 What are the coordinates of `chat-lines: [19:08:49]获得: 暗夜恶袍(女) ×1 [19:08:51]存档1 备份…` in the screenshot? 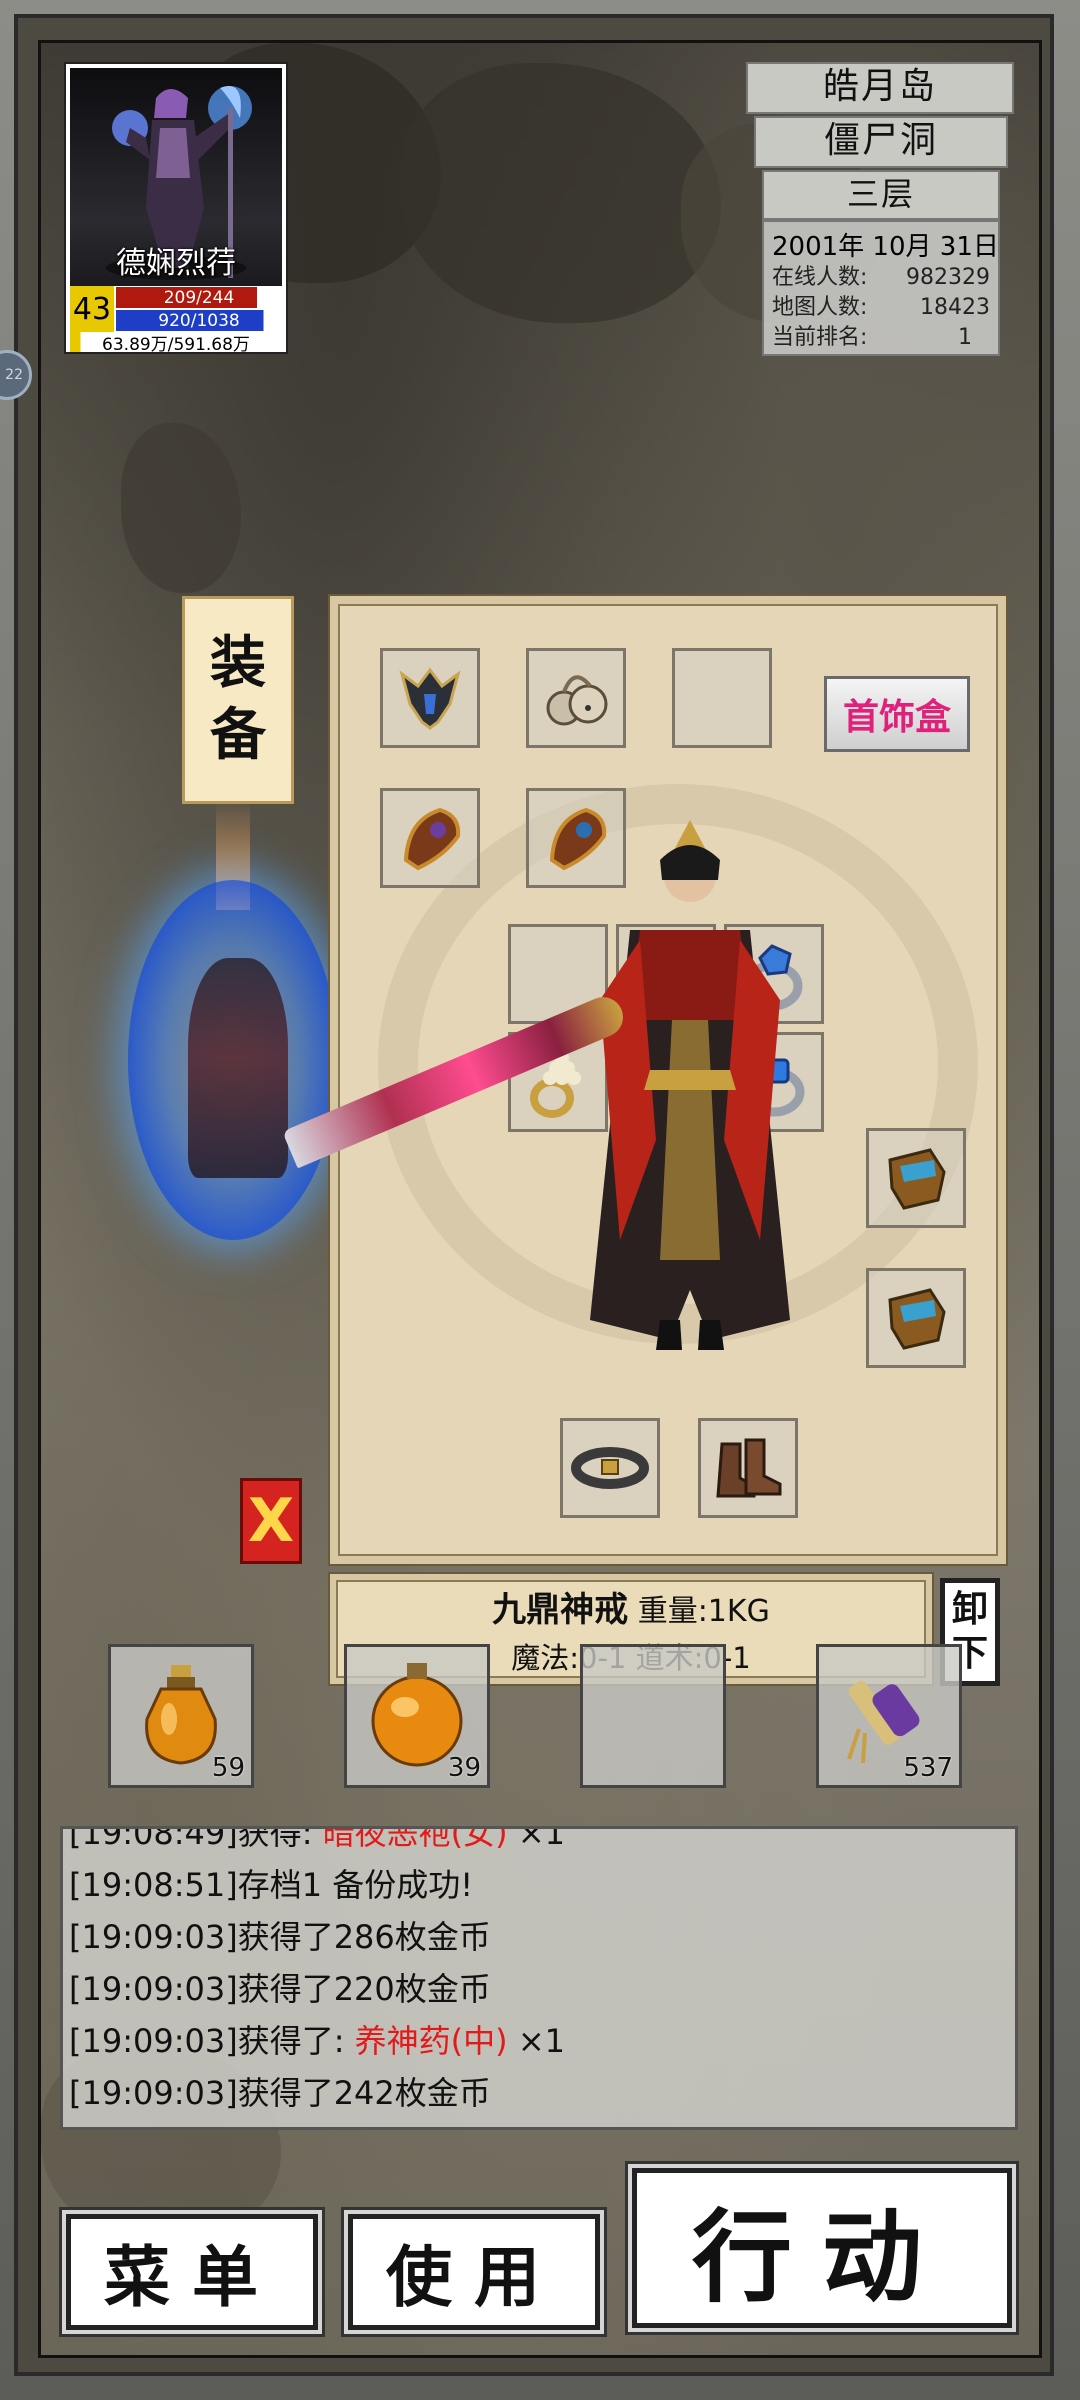 It's located at (317, 1972).